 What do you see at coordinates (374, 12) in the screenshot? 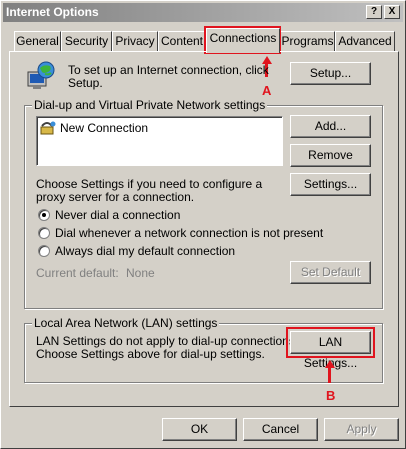
I see `help-button: ?` at bounding box center [374, 12].